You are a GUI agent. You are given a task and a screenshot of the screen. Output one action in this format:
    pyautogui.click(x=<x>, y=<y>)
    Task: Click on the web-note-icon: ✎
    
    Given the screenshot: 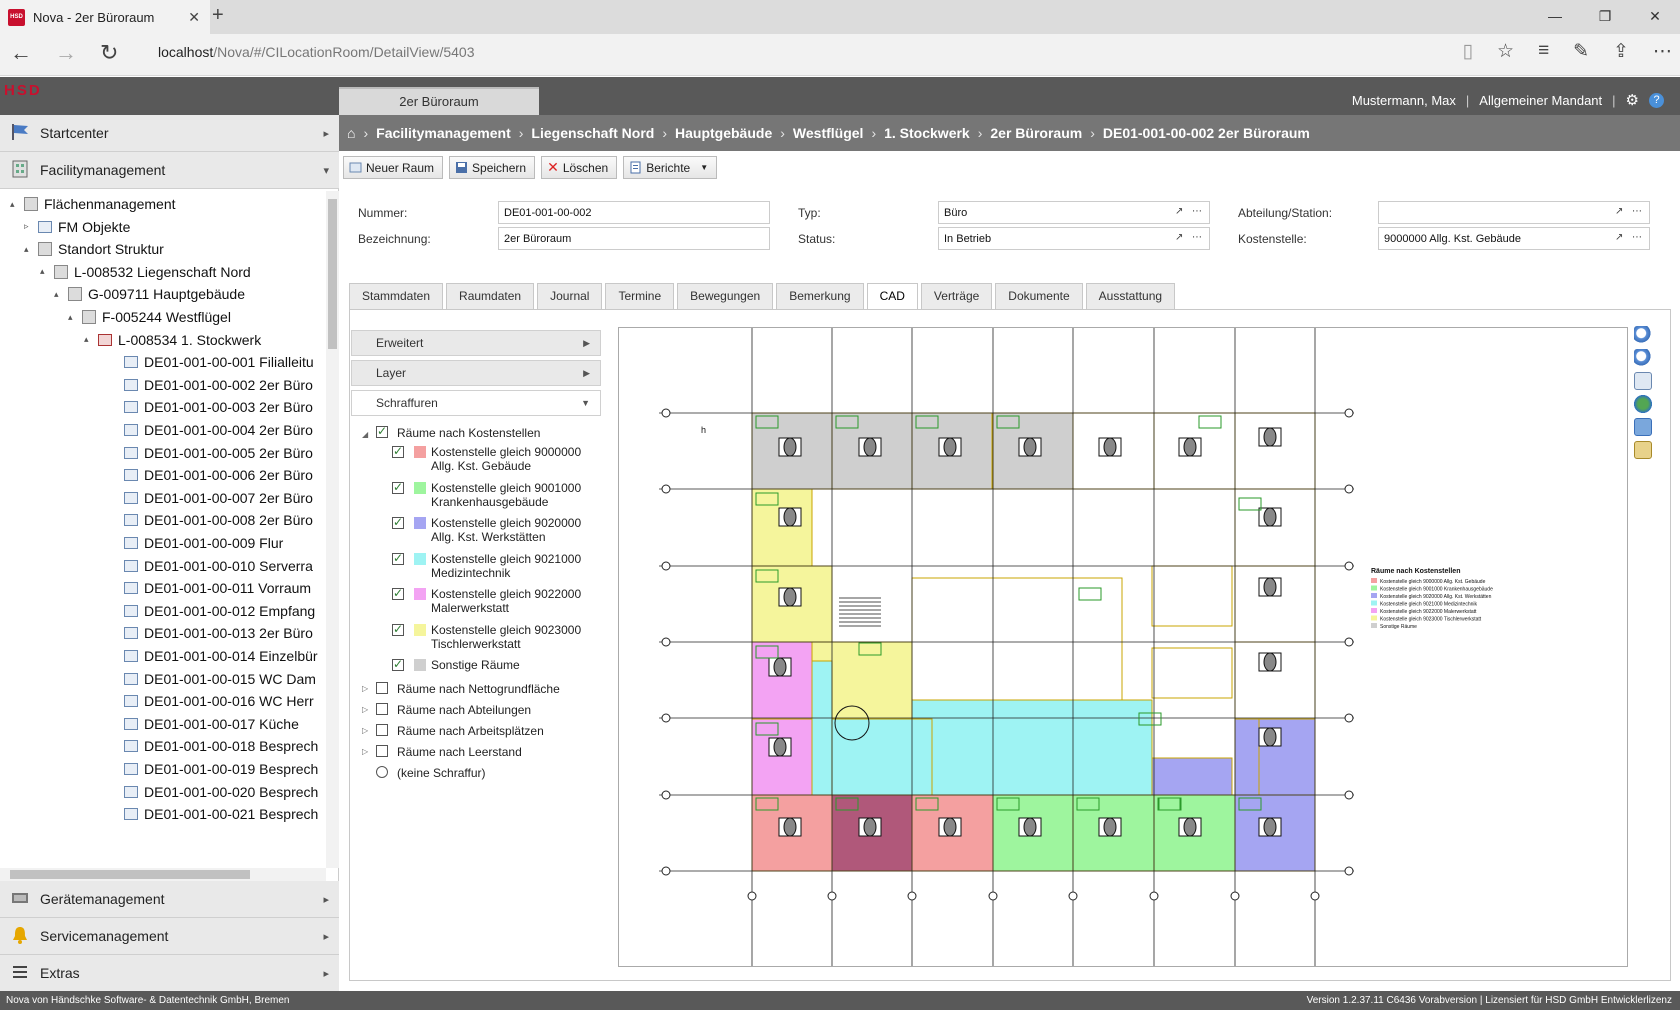 What is the action you would take?
    pyautogui.click(x=1581, y=51)
    